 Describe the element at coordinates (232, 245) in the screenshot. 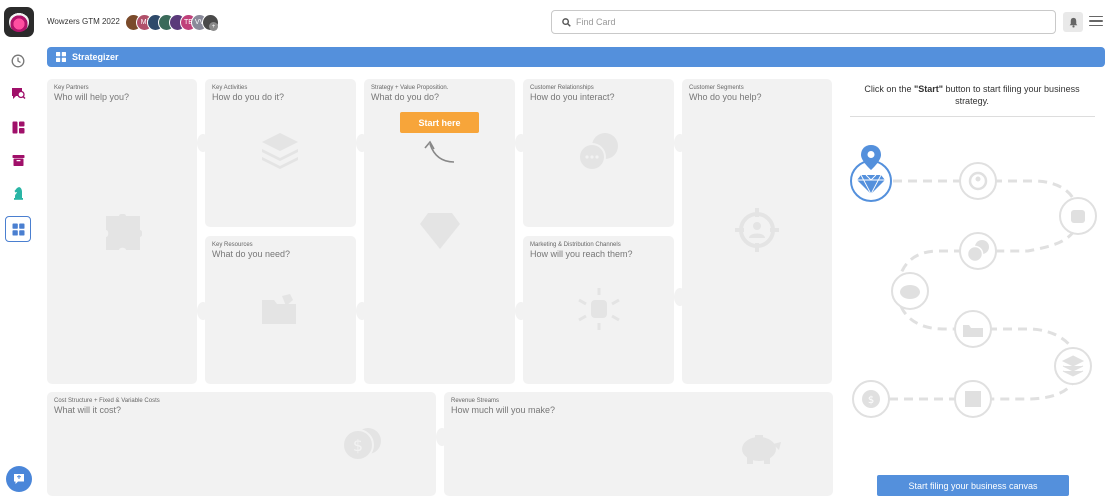

I see `block-label: Key Resources` at that location.